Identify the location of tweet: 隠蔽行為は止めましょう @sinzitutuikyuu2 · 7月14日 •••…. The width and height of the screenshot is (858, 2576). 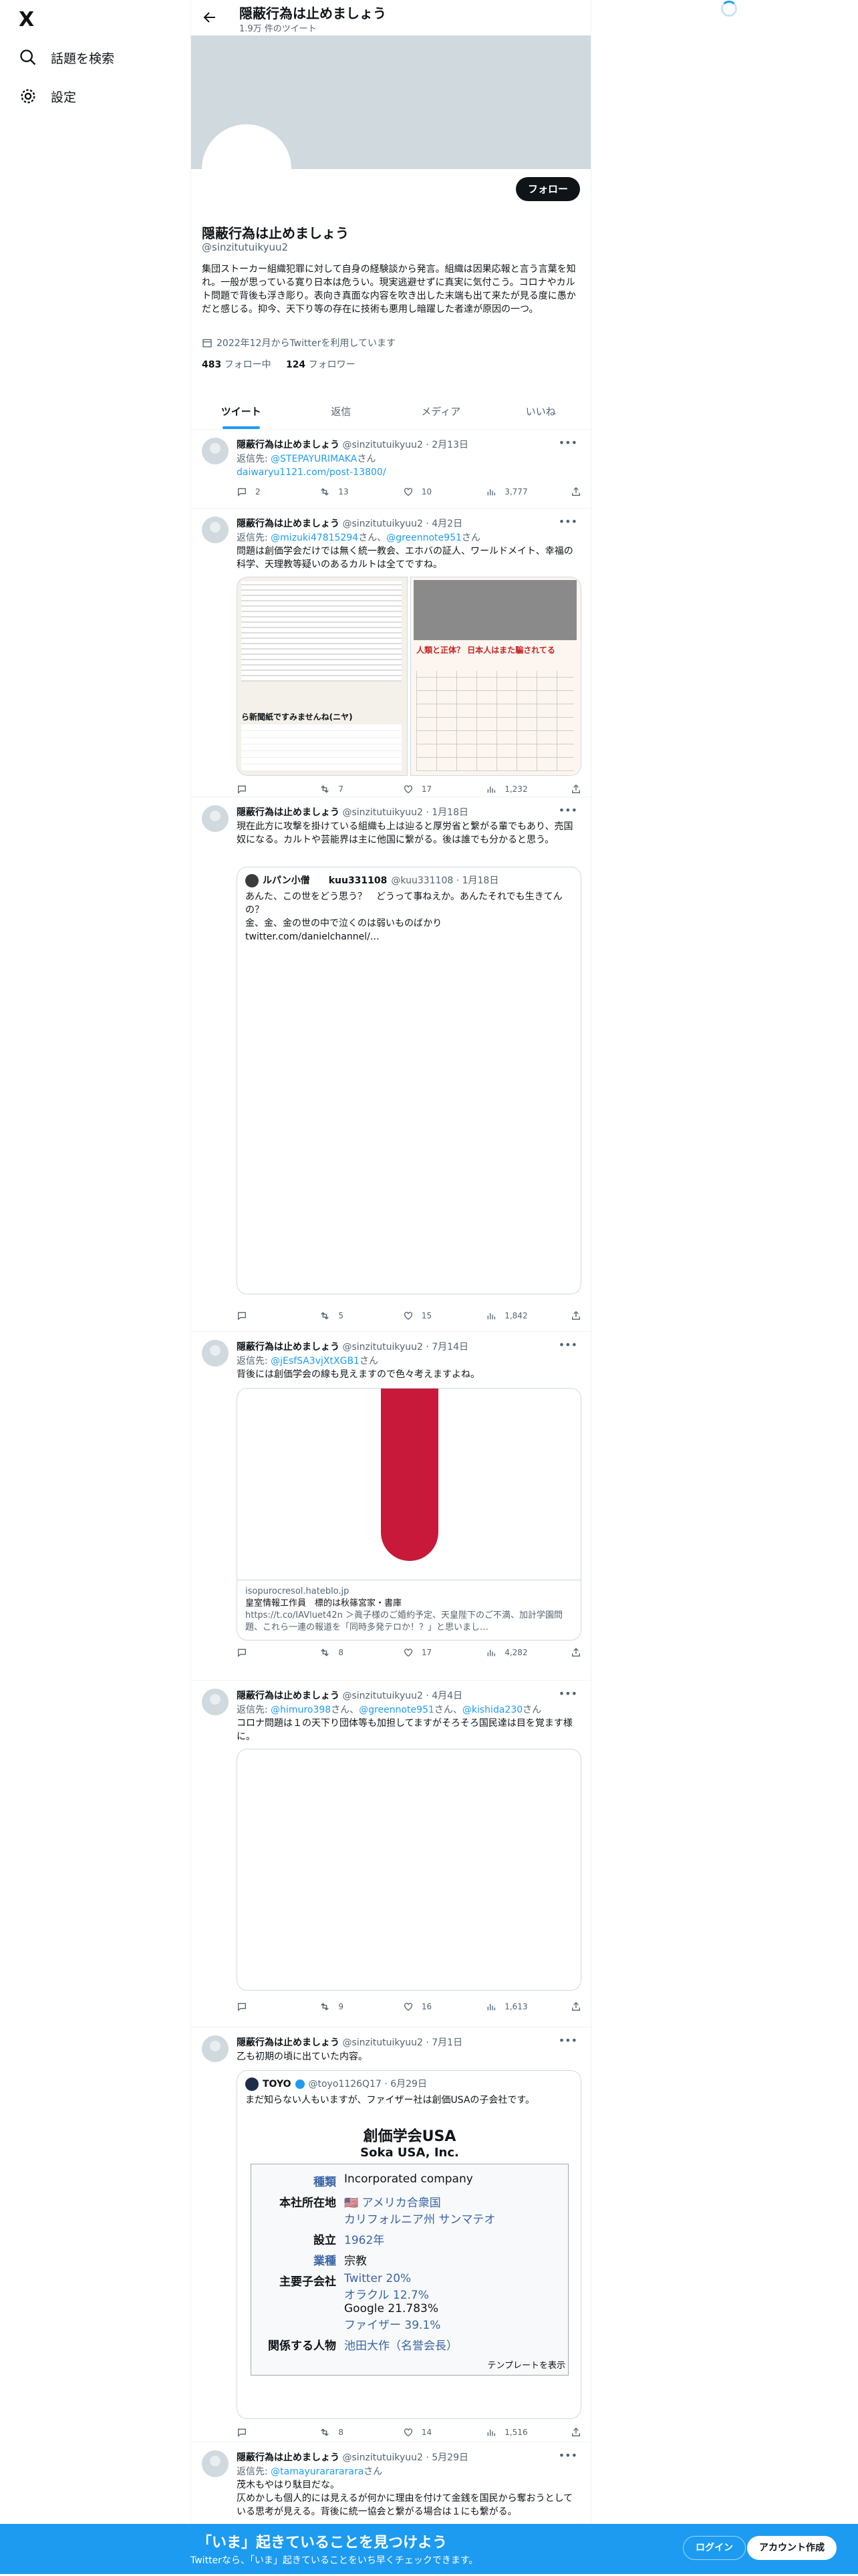
(391, 1506).